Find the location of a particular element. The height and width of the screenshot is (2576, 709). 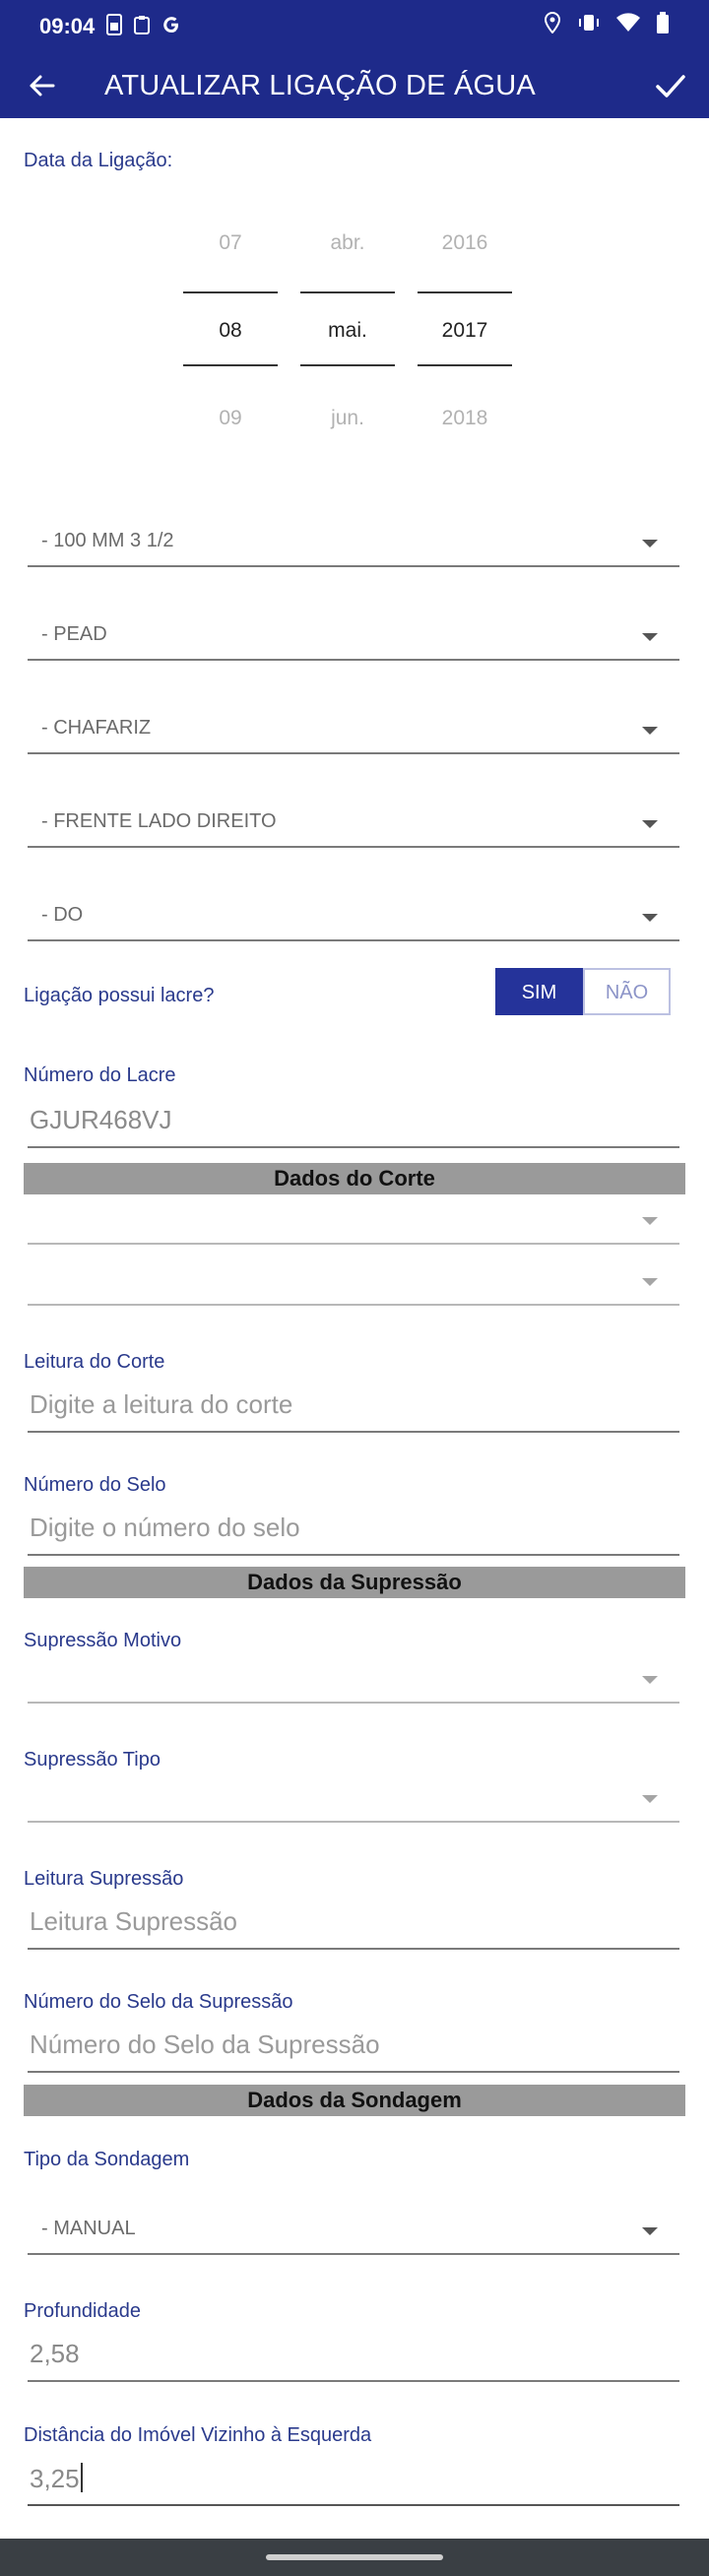

supressao-tipo-dropdown is located at coordinates (353, 1799).